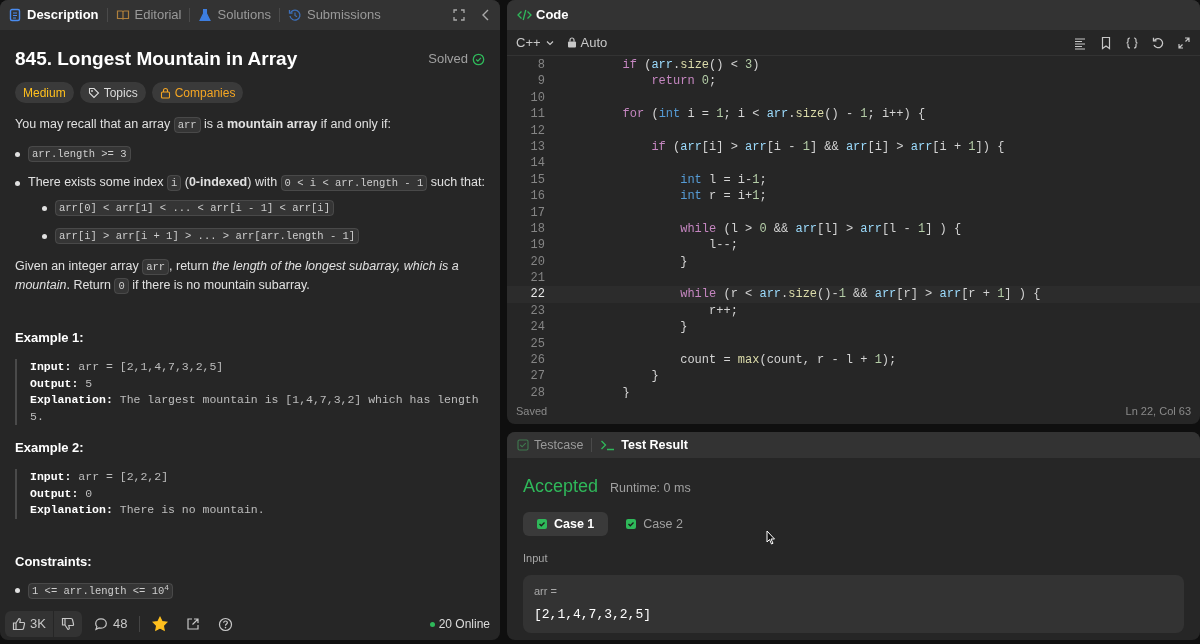  What do you see at coordinates (100, 624) in the screenshot?
I see `speech-bubble-icon` at bounding box center [100, 624].